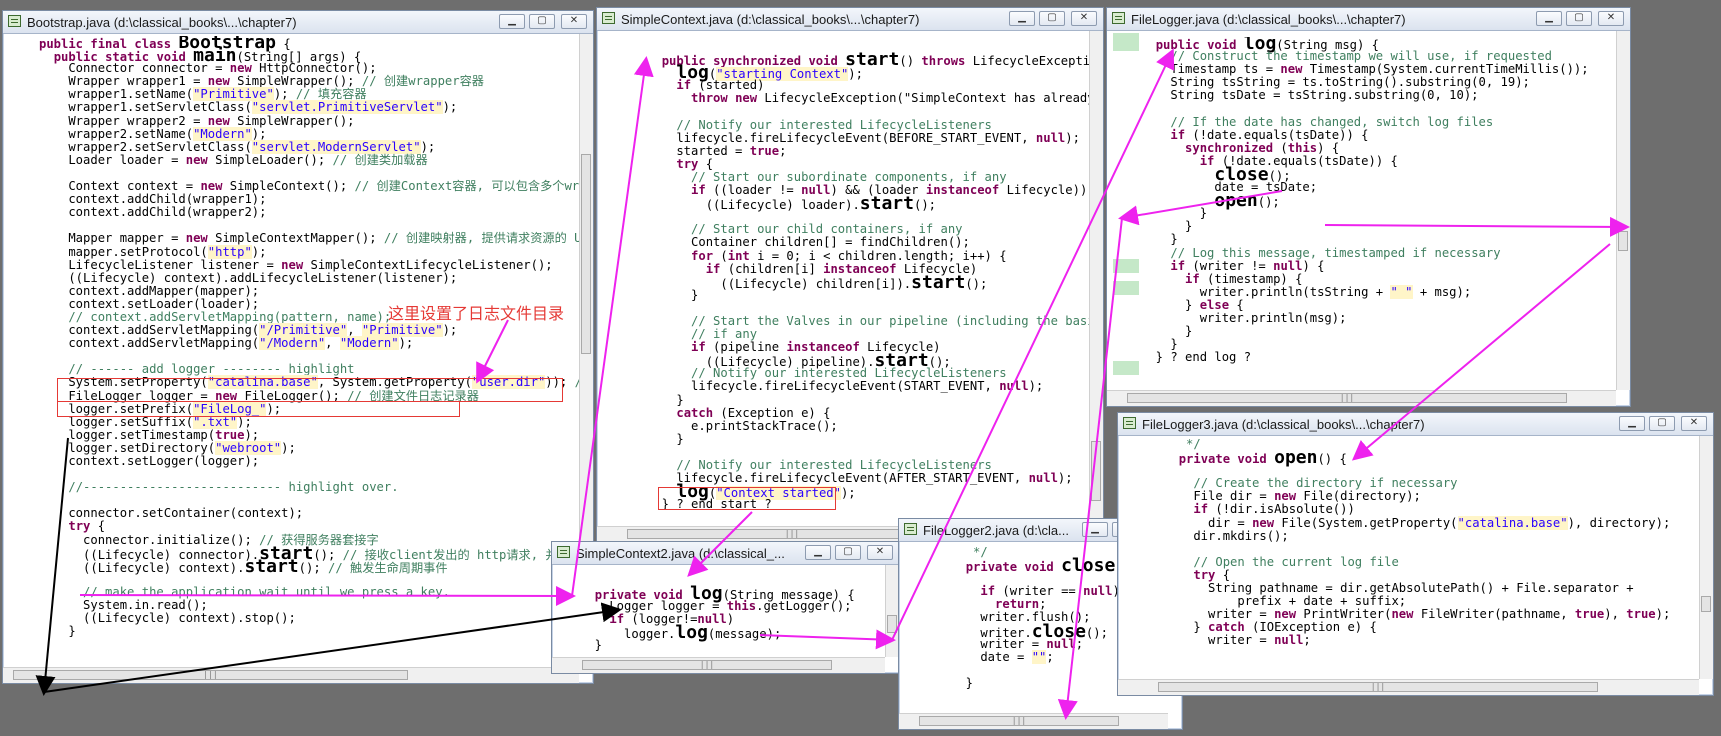  I want to click on arrow-context-started-to-log, so click(720, 544).